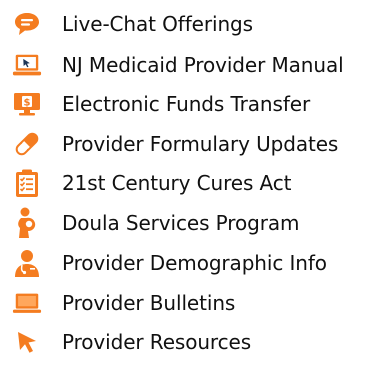 The width and height of the screenshot is (368, 371). I want to click on link-nj-medicaid-provider-manual: NJ Medicaid Provider Manual, so click(184, 65).